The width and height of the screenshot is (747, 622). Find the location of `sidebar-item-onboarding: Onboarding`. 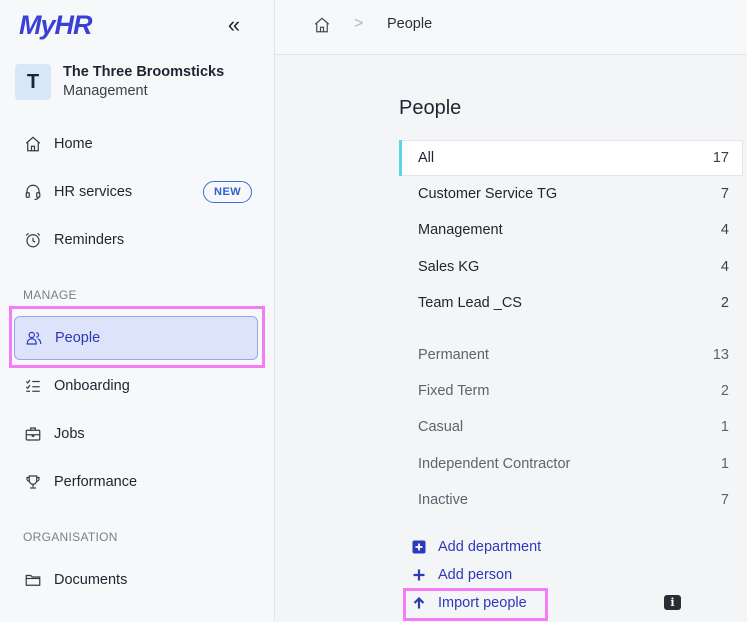

sidebar-item-onboarding: Onboarding is located at coordinates (136, 386).